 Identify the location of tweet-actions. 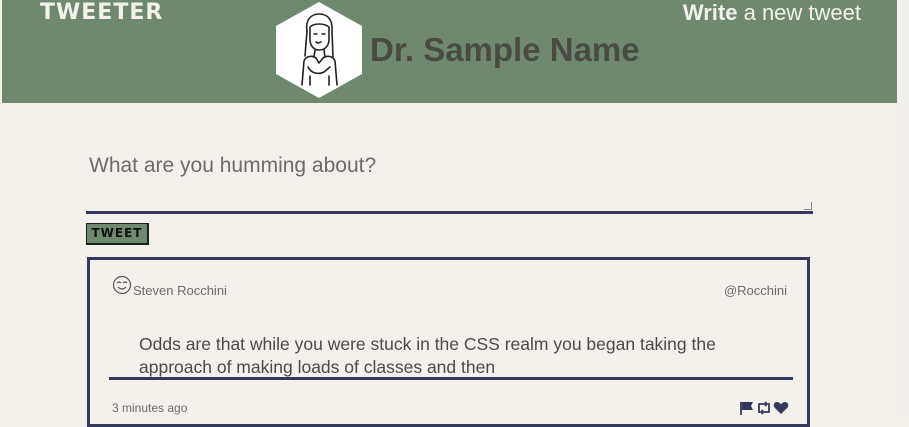
(764, 407).